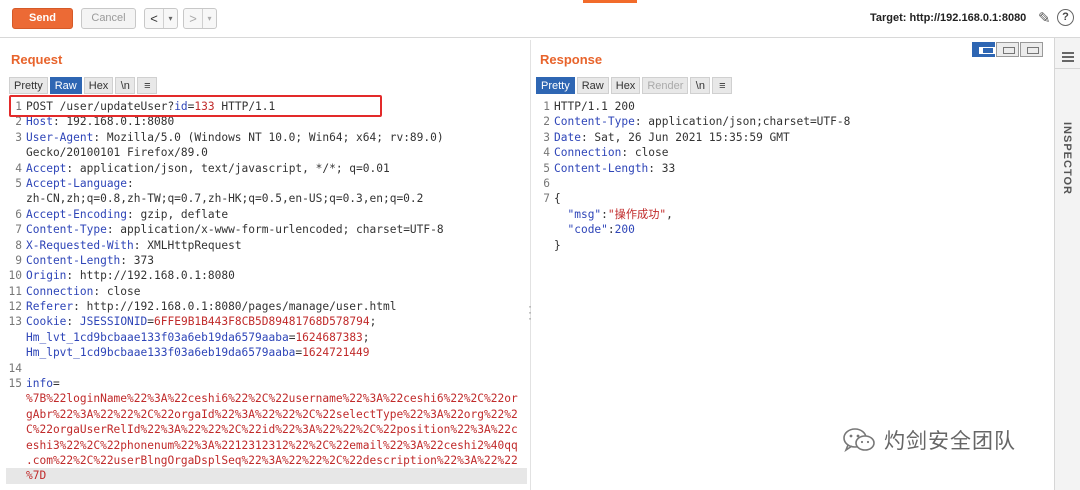 This screenshot has height=490, width=1080. Describe the element at coordinates (28, 85) in the screenshot. I see `request-tab-pretty: Pretty` at that location.